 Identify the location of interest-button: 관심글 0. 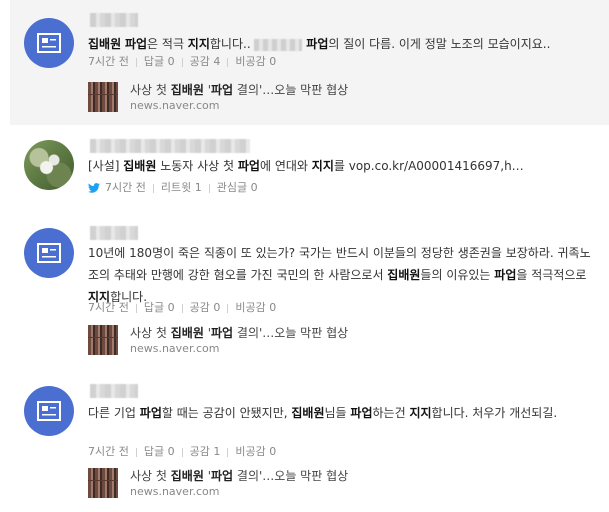
(237, 188).